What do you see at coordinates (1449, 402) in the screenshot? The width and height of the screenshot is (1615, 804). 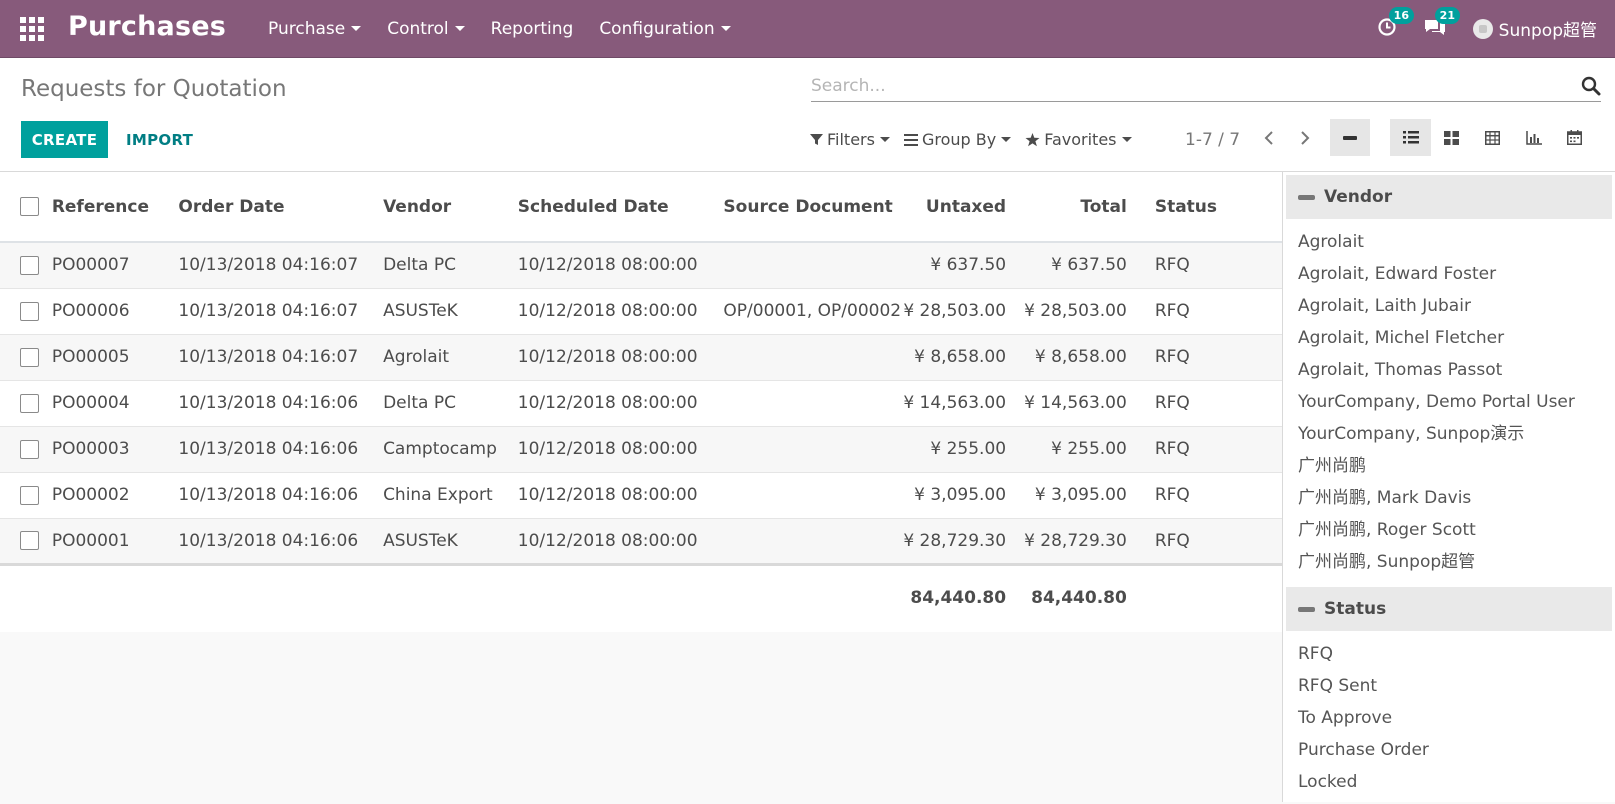 I see `vendor-item: YourCompany, Demo Portal User` at bounding box center [1449, 402].